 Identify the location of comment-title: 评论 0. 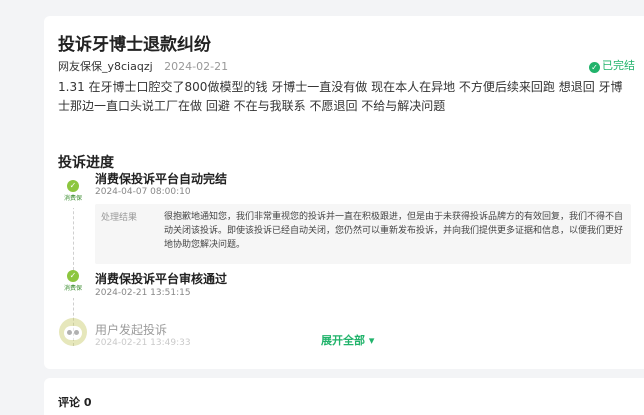
(75, 402).